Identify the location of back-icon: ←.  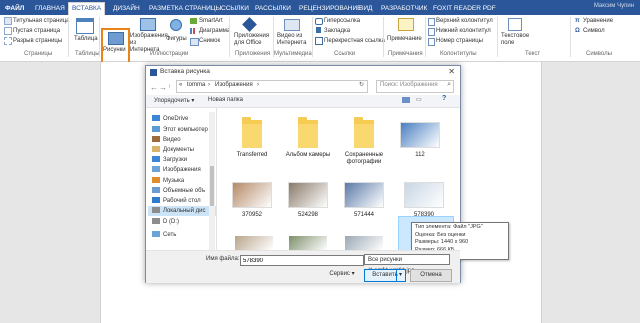
(154, 87).